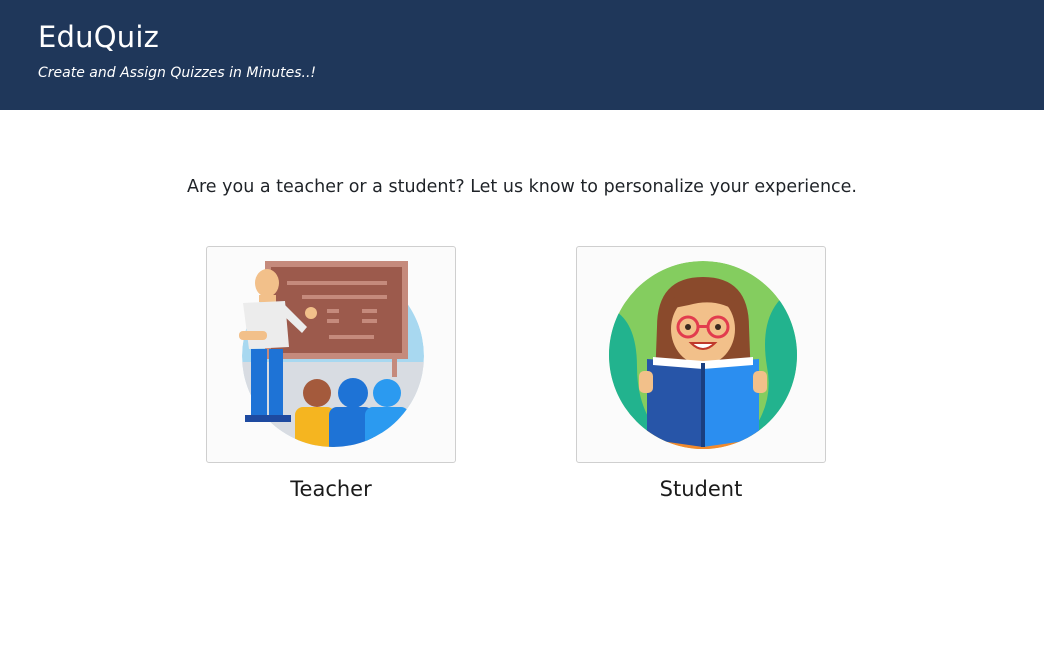 This screenshot has height=645, width=1044. What do you see at coordinates (701, 489) in the screenshot?
I see `student-role-label: Student` at bounding box center [701, 489].